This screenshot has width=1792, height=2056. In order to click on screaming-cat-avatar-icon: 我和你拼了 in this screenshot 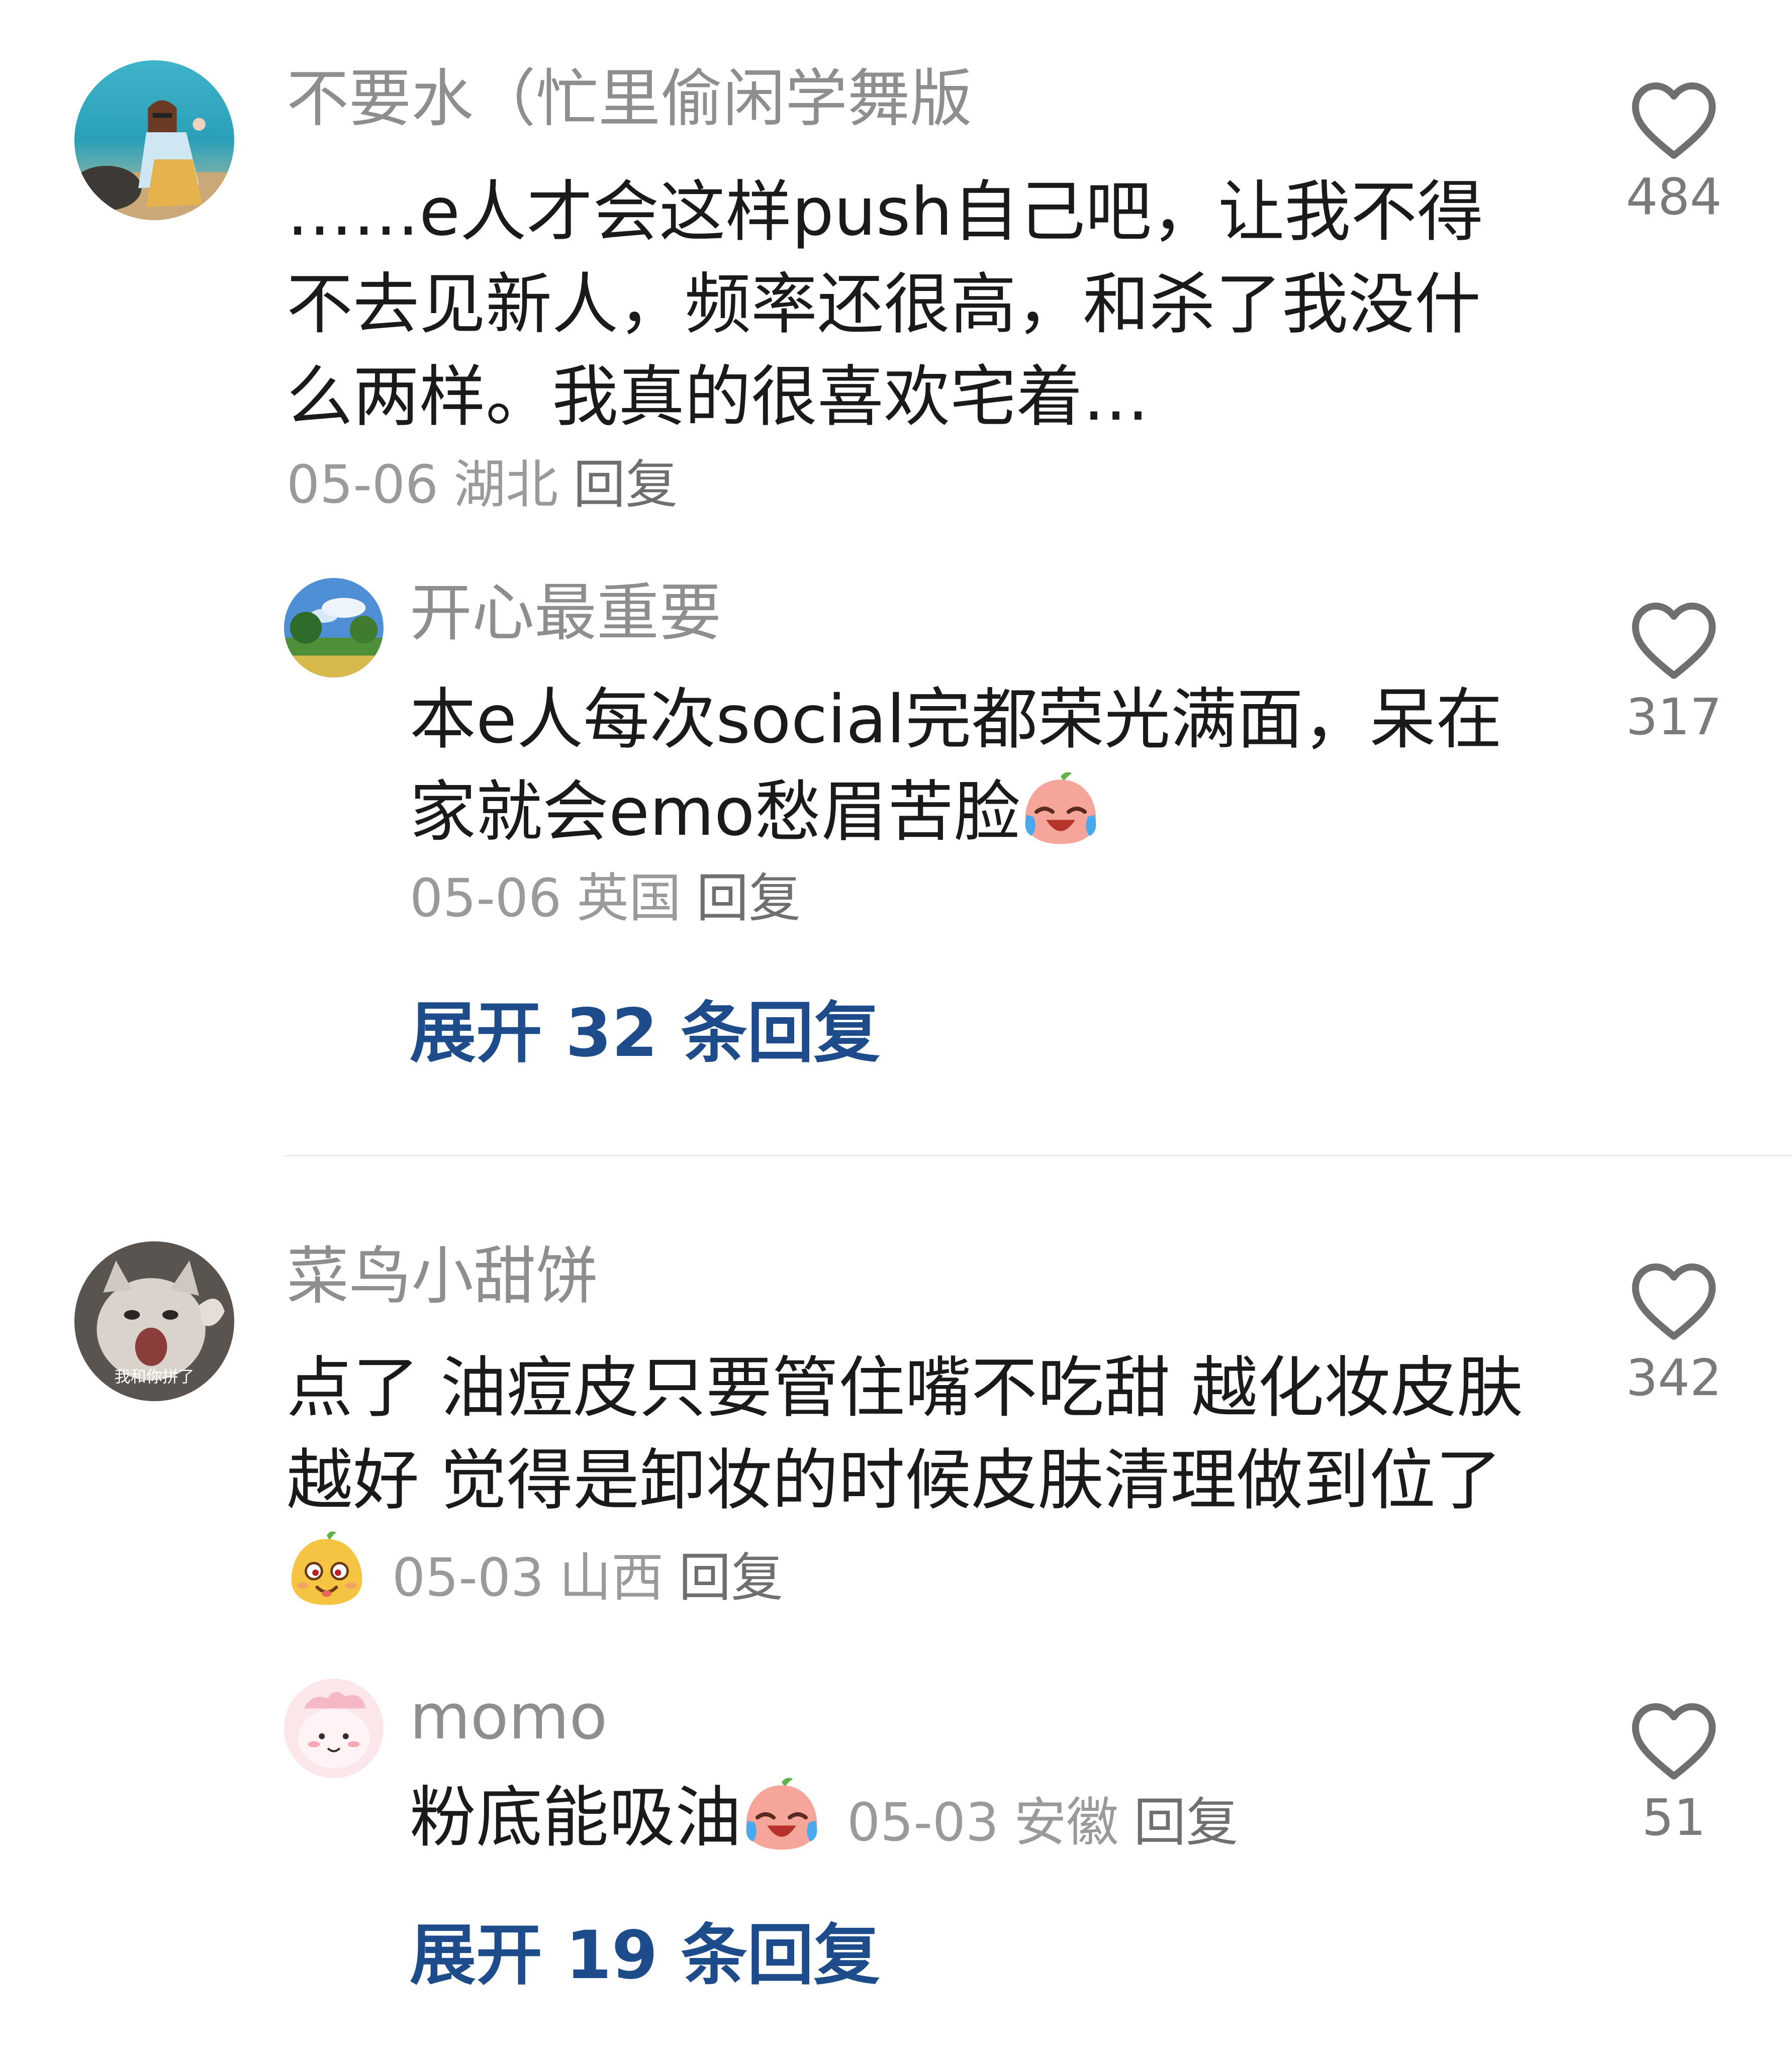, I will do `click(154, 1321)`.